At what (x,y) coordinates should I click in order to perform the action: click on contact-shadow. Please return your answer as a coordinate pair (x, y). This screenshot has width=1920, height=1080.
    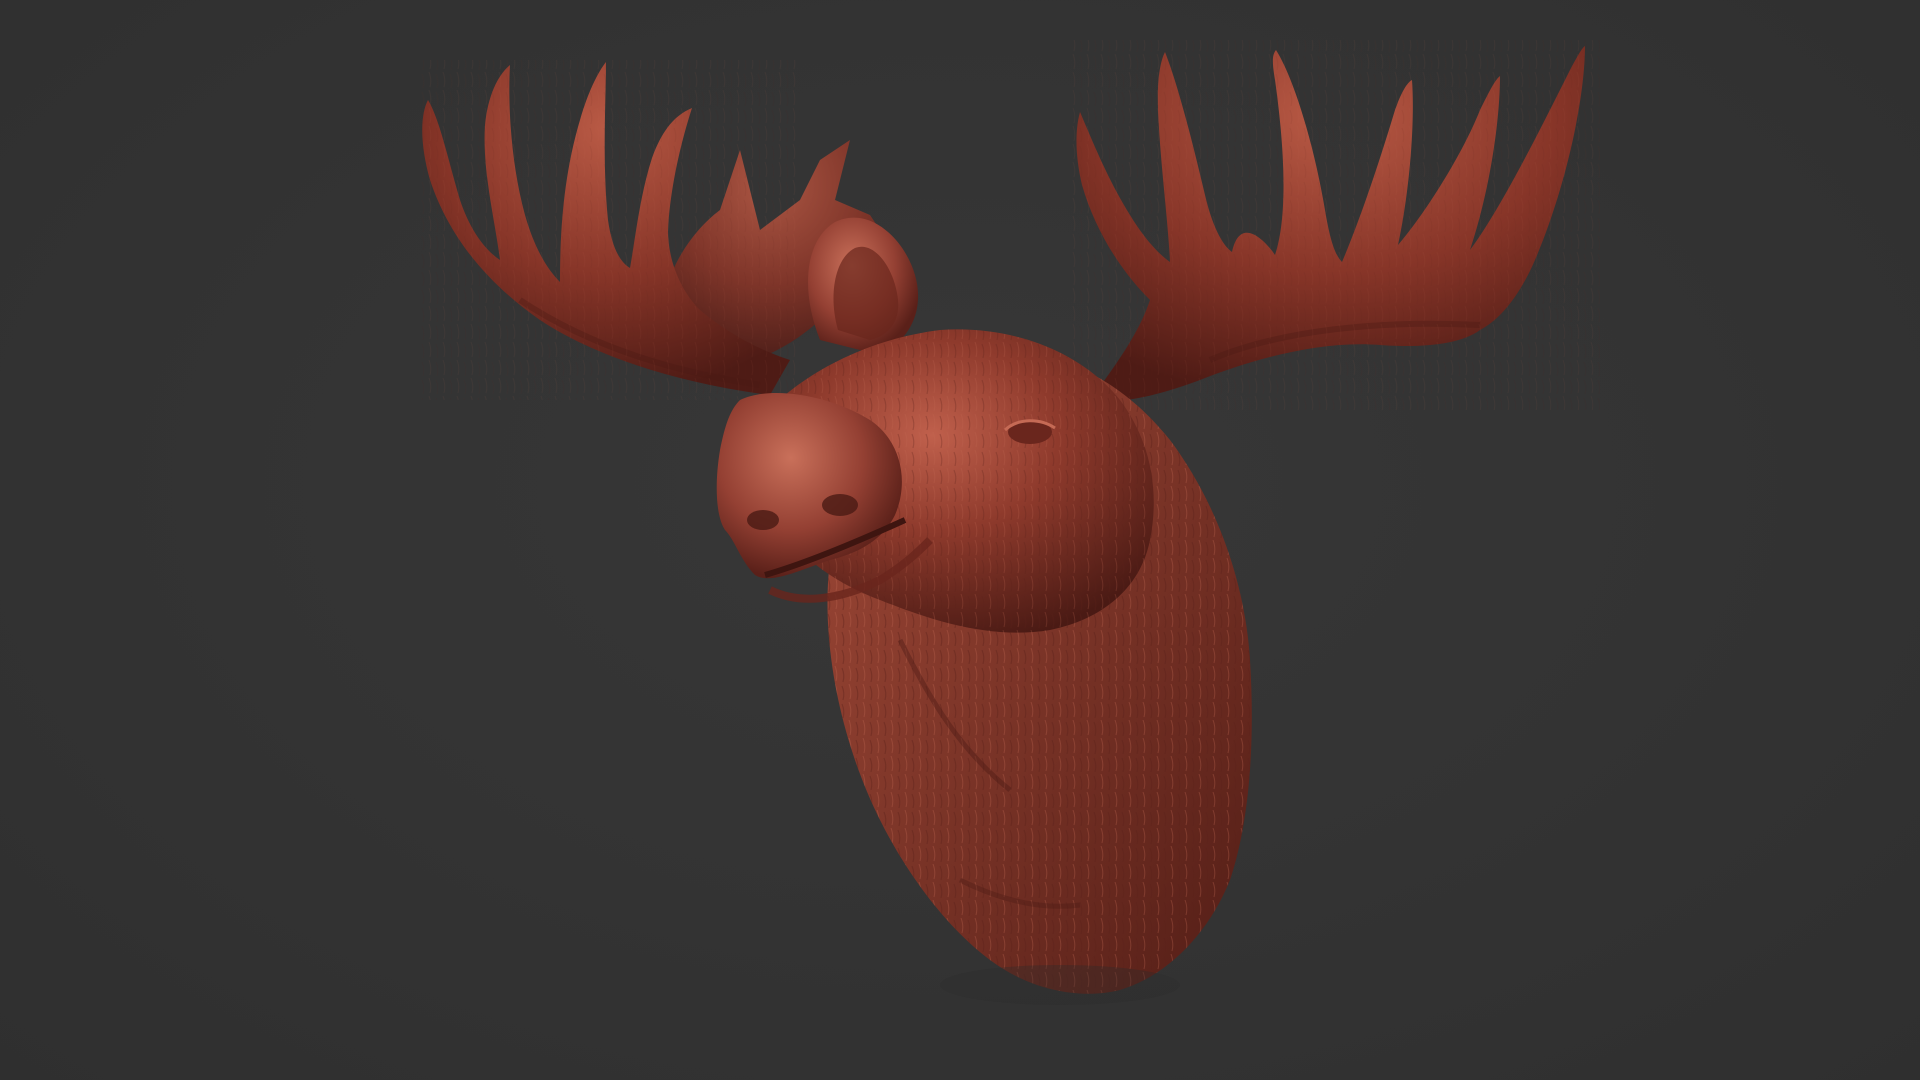
    Looking at the image, I should click on (1060, 985).